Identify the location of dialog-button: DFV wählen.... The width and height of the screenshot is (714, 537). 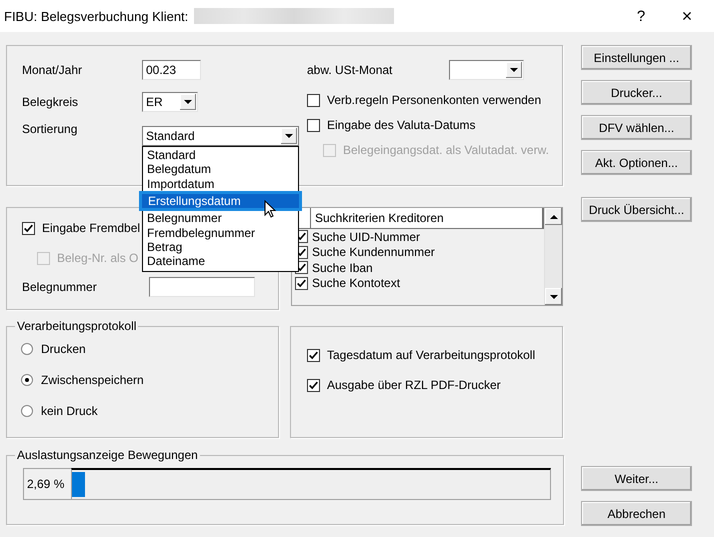
(636, 127).